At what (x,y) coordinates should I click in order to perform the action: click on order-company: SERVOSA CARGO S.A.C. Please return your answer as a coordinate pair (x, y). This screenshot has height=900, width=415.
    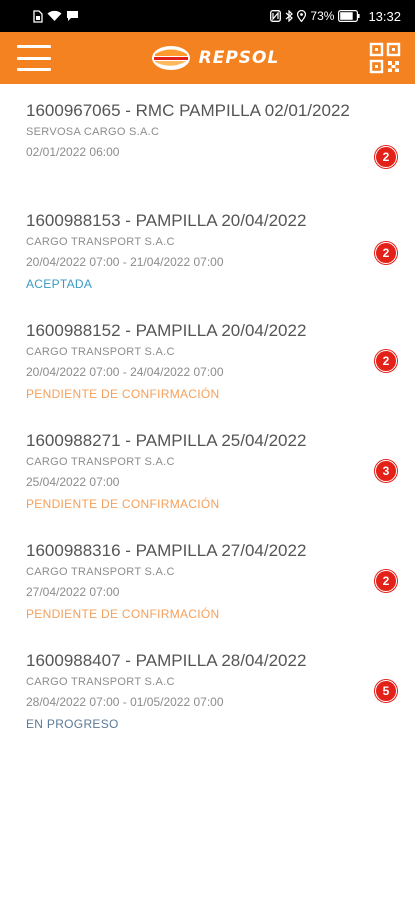
    Looking at the image, I should click on (93, 132).